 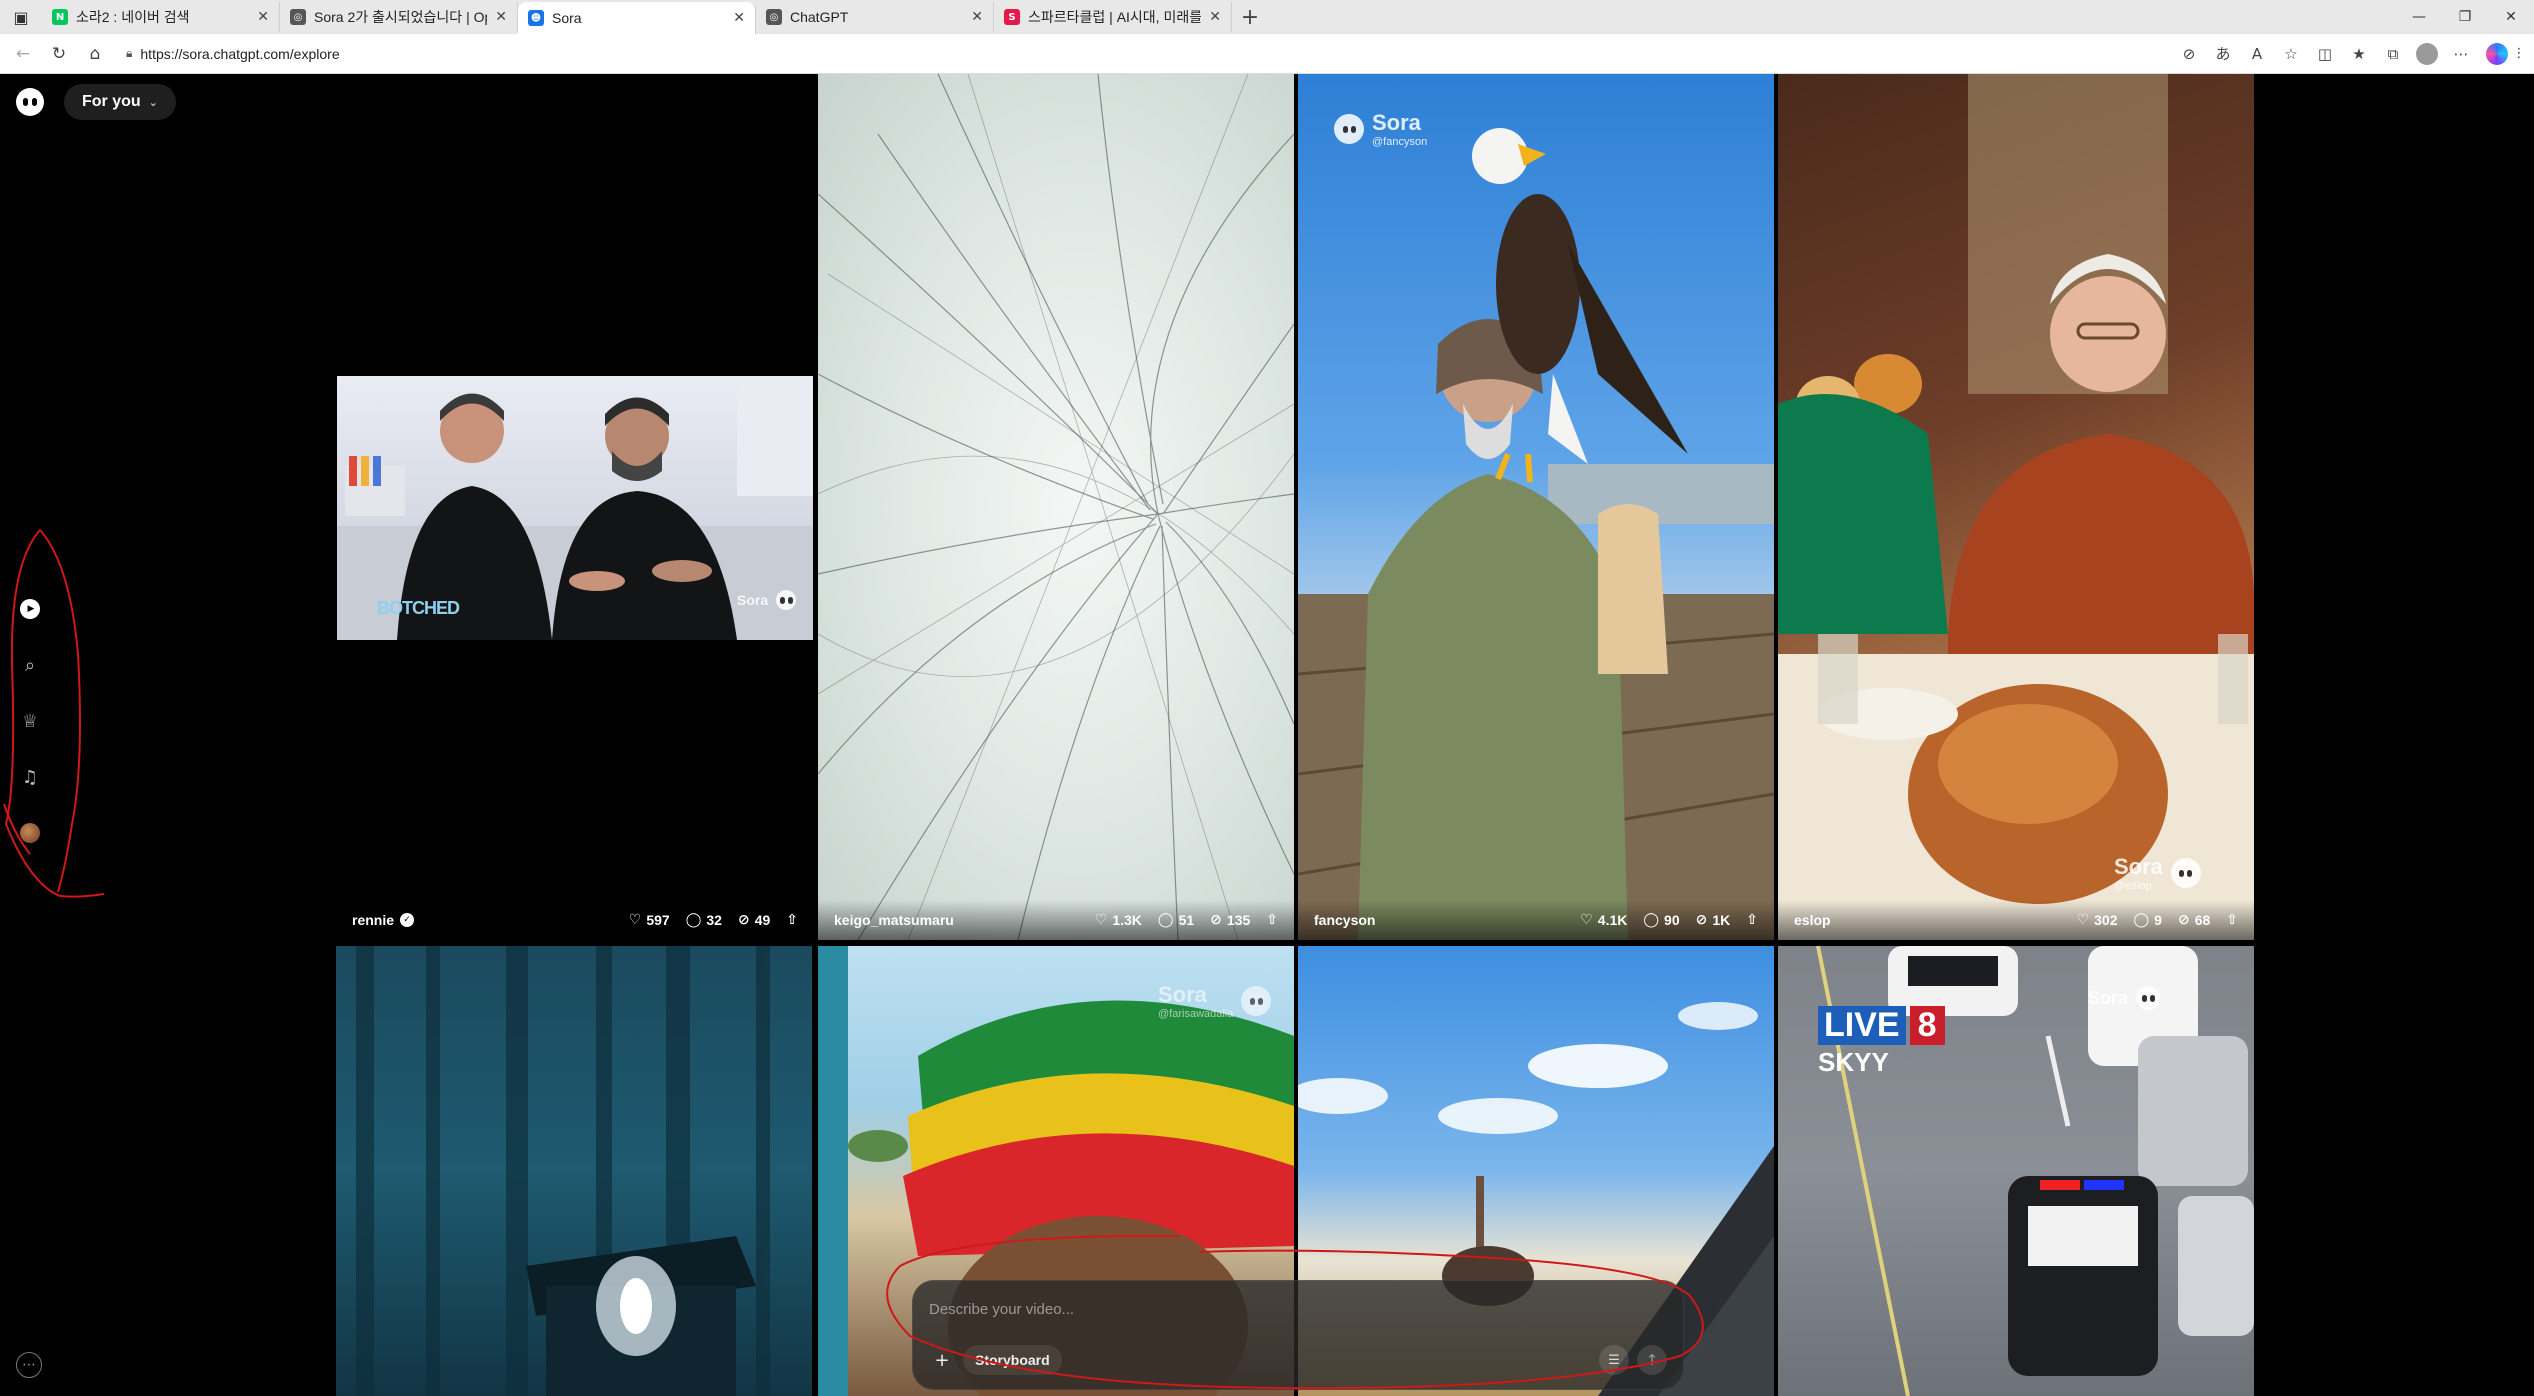 I want to click on show-logo: BOTCHED, so click(x=418, y=608).